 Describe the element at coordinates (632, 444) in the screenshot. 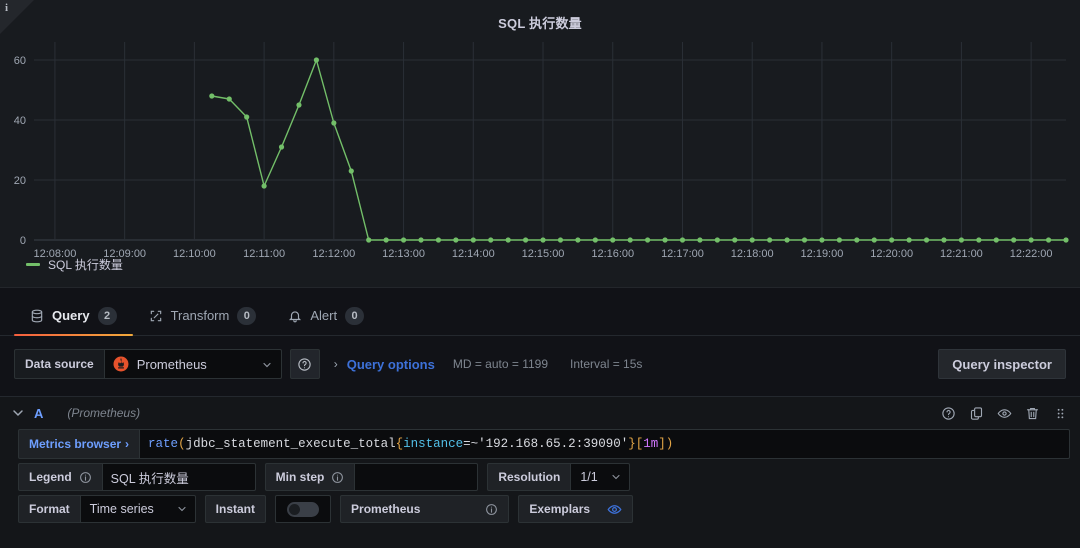

I see `expr-token-close-brace: }` at that location.